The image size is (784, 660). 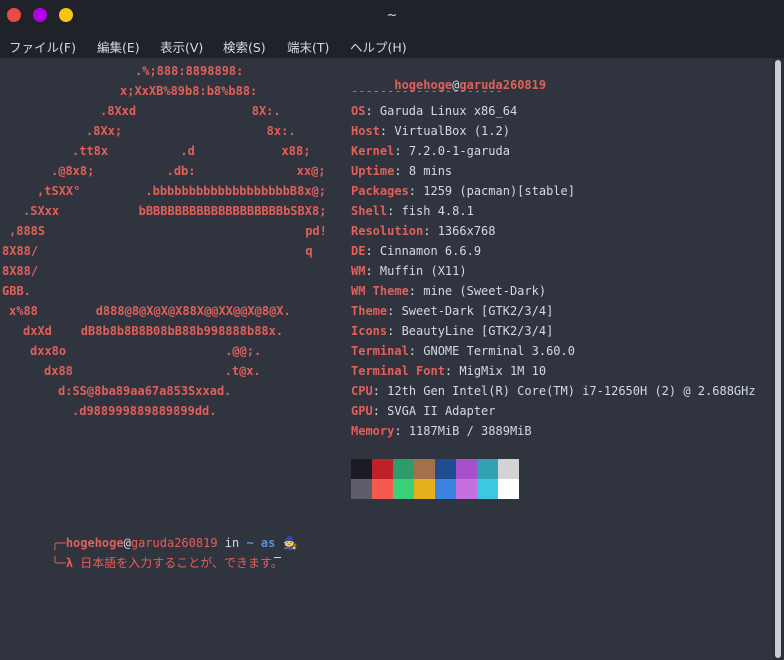 What do you see at coordinates (365, 131) in the screenshot?
I see `sysinfo-key: Host` at bounding box center [365, 131].